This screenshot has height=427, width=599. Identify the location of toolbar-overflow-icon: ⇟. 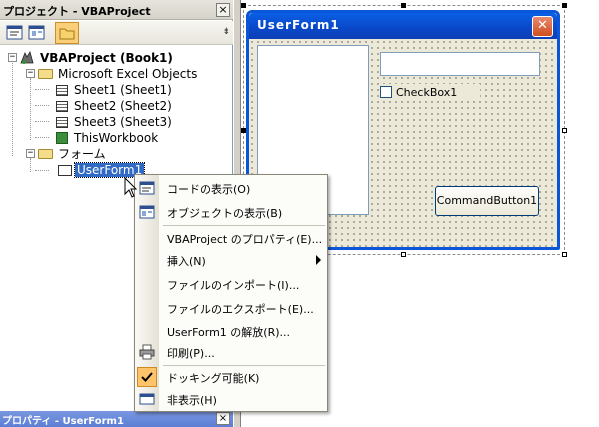
(226, 32).